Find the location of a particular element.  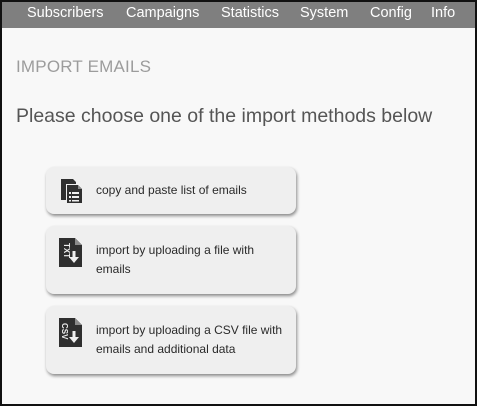

nav-info: Info is located at coordinates (443, 13).